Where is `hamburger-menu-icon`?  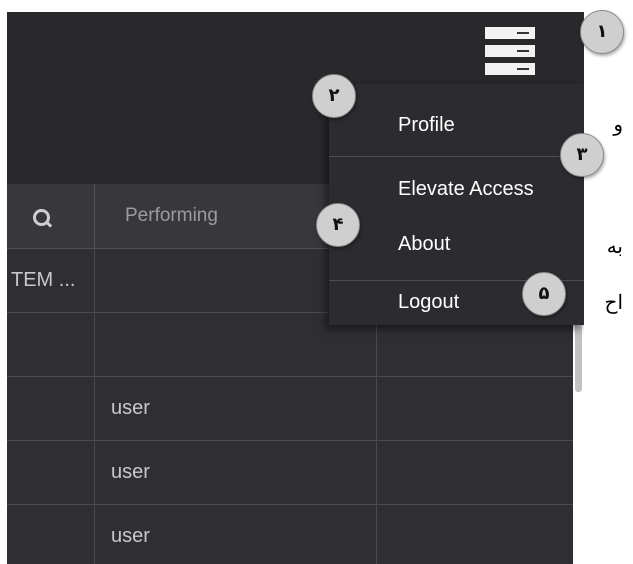 hamburger-menu-icon is located at coordinates (510, 51).